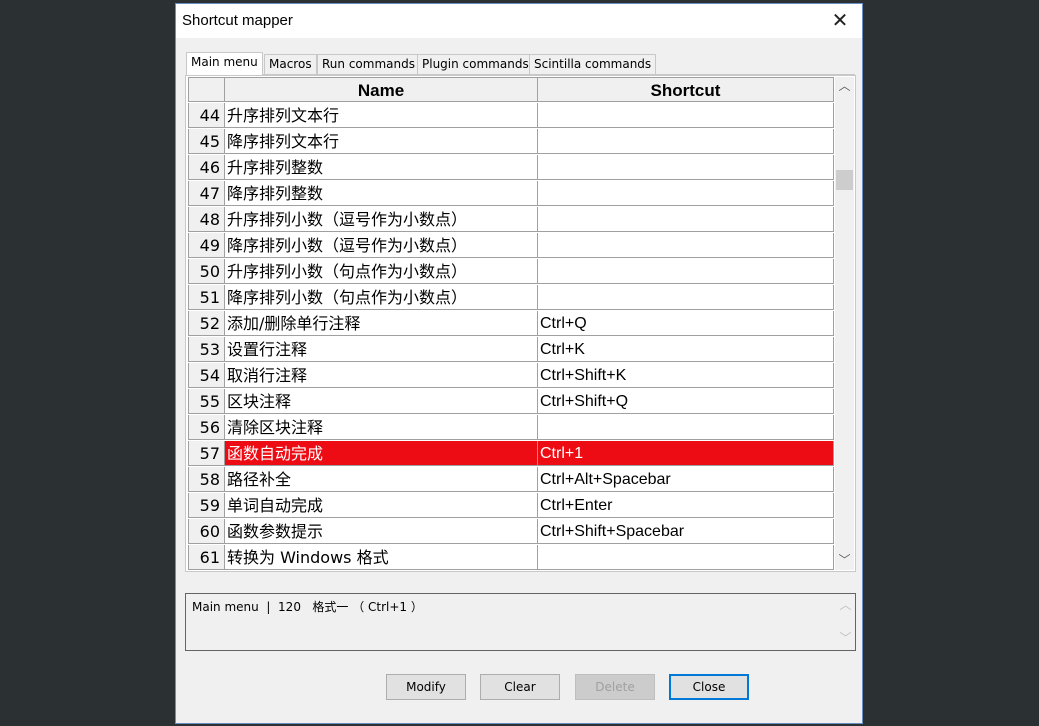 This screenshot has height=726, width=1039. I want to click on table-row: 61 转换为 Windows 格式, so click(511, 558).